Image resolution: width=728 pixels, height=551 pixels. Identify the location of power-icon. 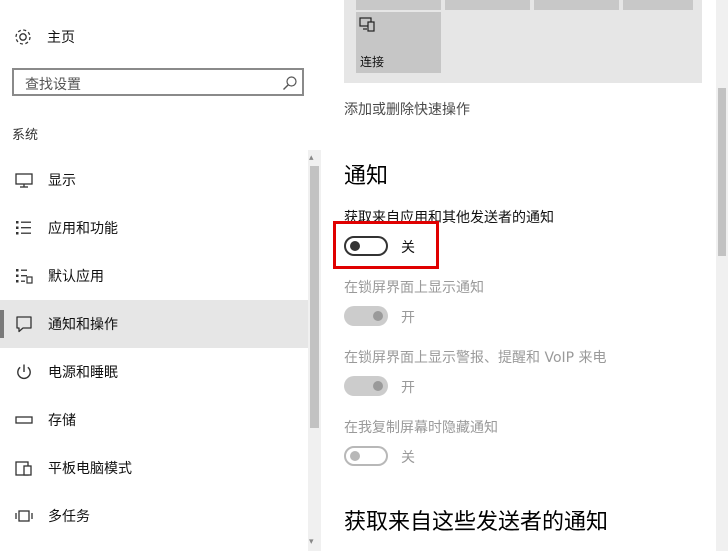
(24, 372).